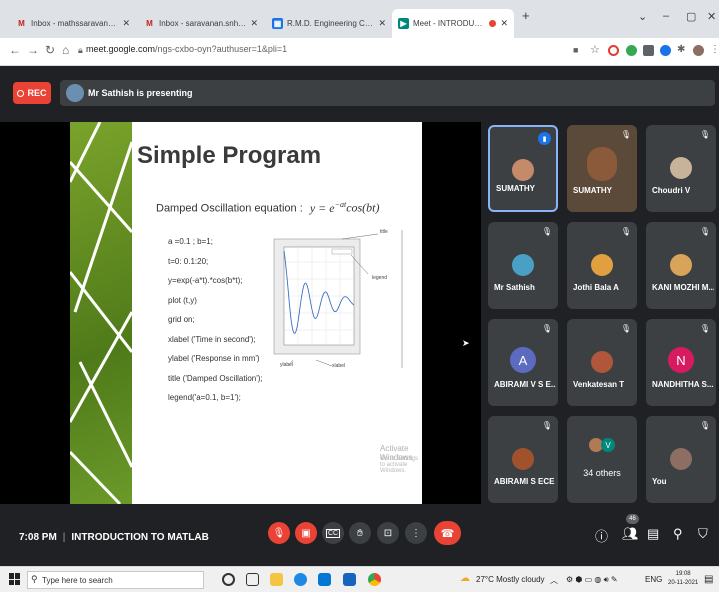  I want to click on participant-tile: 🎙︎ Venkatesan T, so click(602, 362).